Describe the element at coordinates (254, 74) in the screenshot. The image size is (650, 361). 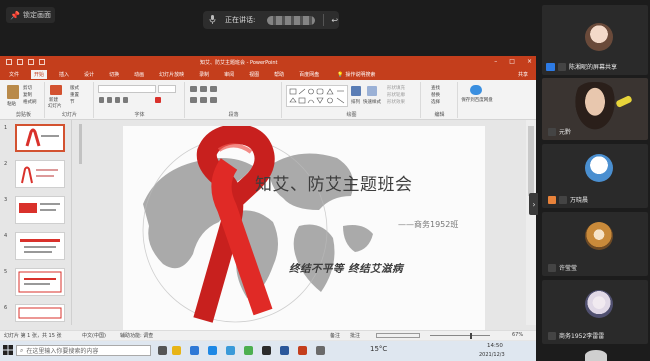
I see `tab-view: 视图` at that location.